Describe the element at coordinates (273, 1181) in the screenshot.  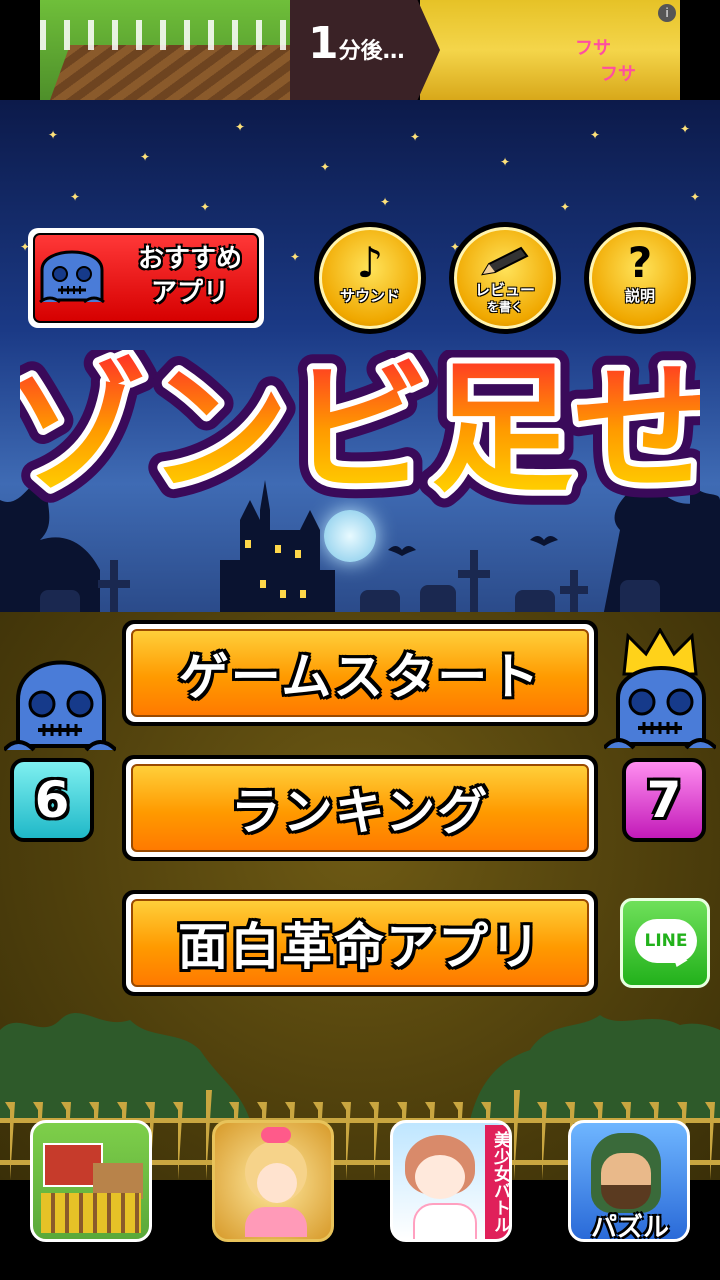
I see `app-icon-princess` at that location.